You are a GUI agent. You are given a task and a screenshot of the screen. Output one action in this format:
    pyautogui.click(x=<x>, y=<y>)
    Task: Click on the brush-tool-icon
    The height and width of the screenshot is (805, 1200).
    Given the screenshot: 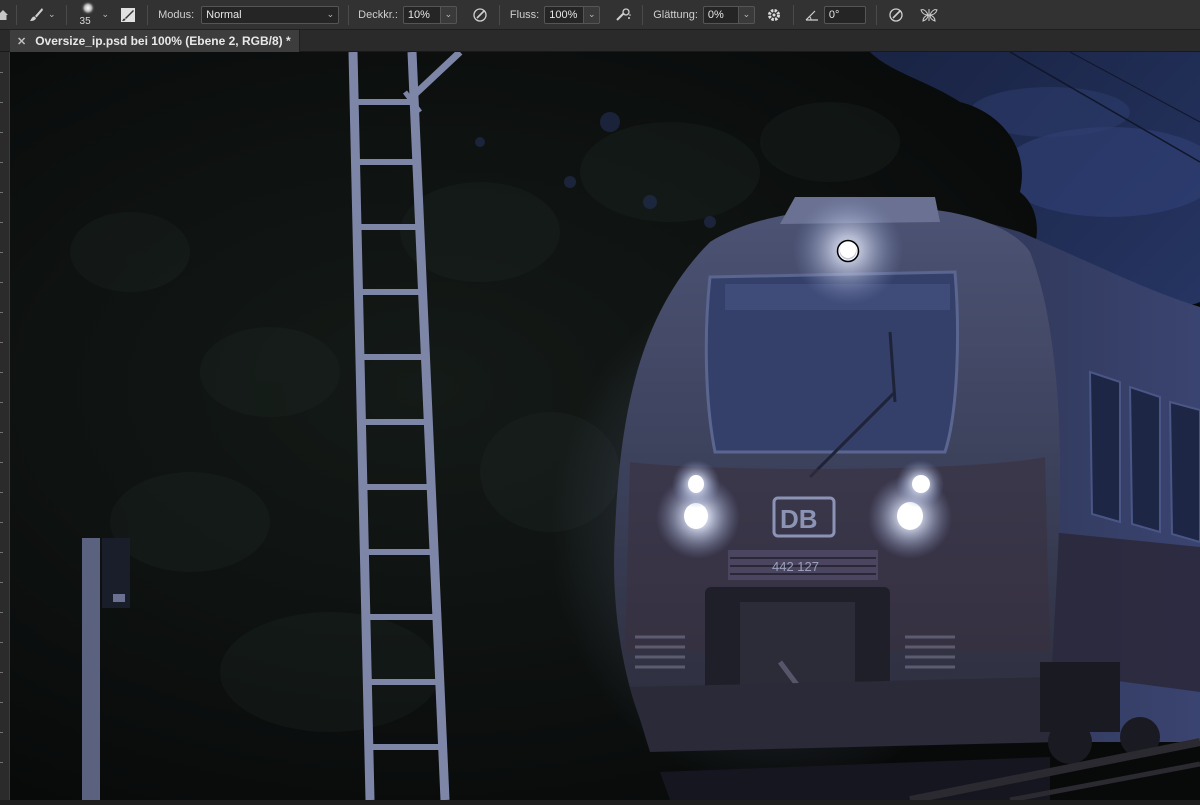 What is the action you would take?
    pyautogui.click(x=36, y=15)
    